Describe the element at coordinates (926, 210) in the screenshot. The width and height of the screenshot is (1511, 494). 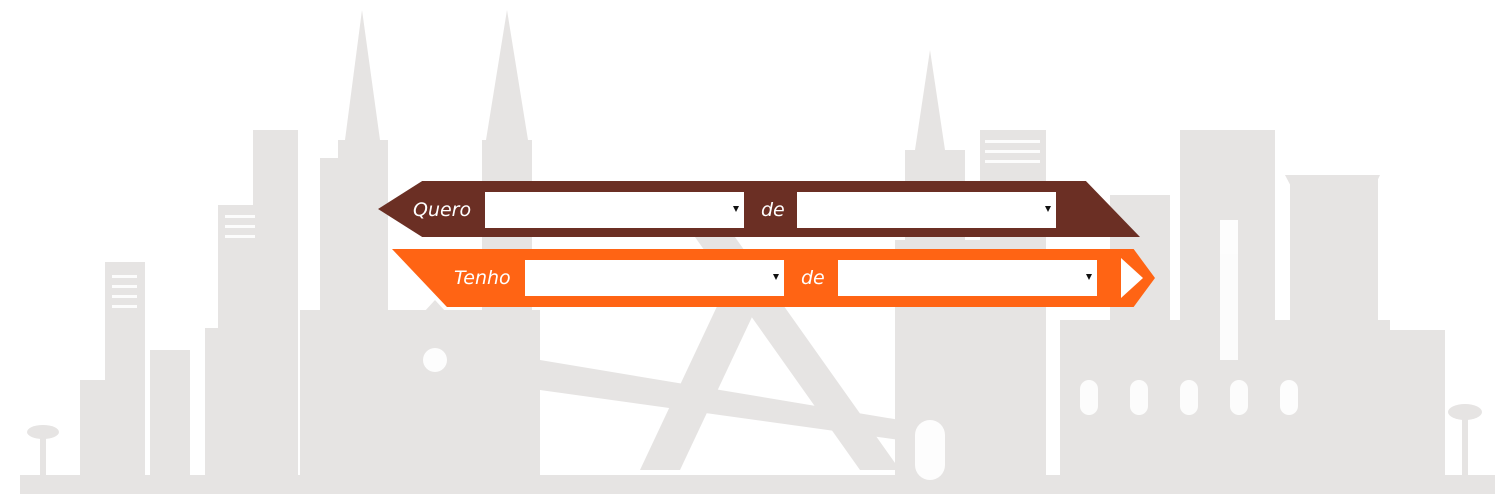
I see `want-currency-select` at that location.